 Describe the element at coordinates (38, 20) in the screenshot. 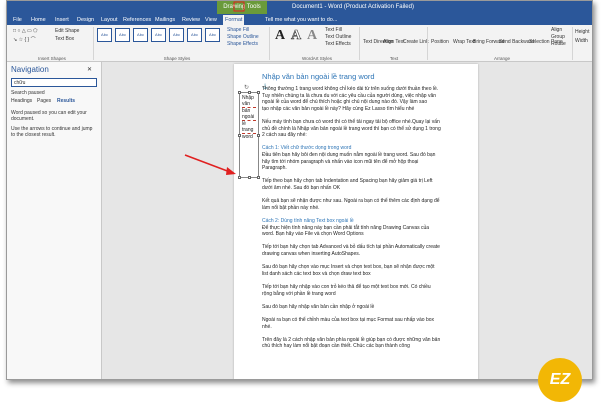

I see `tab-home: Home` at that location.